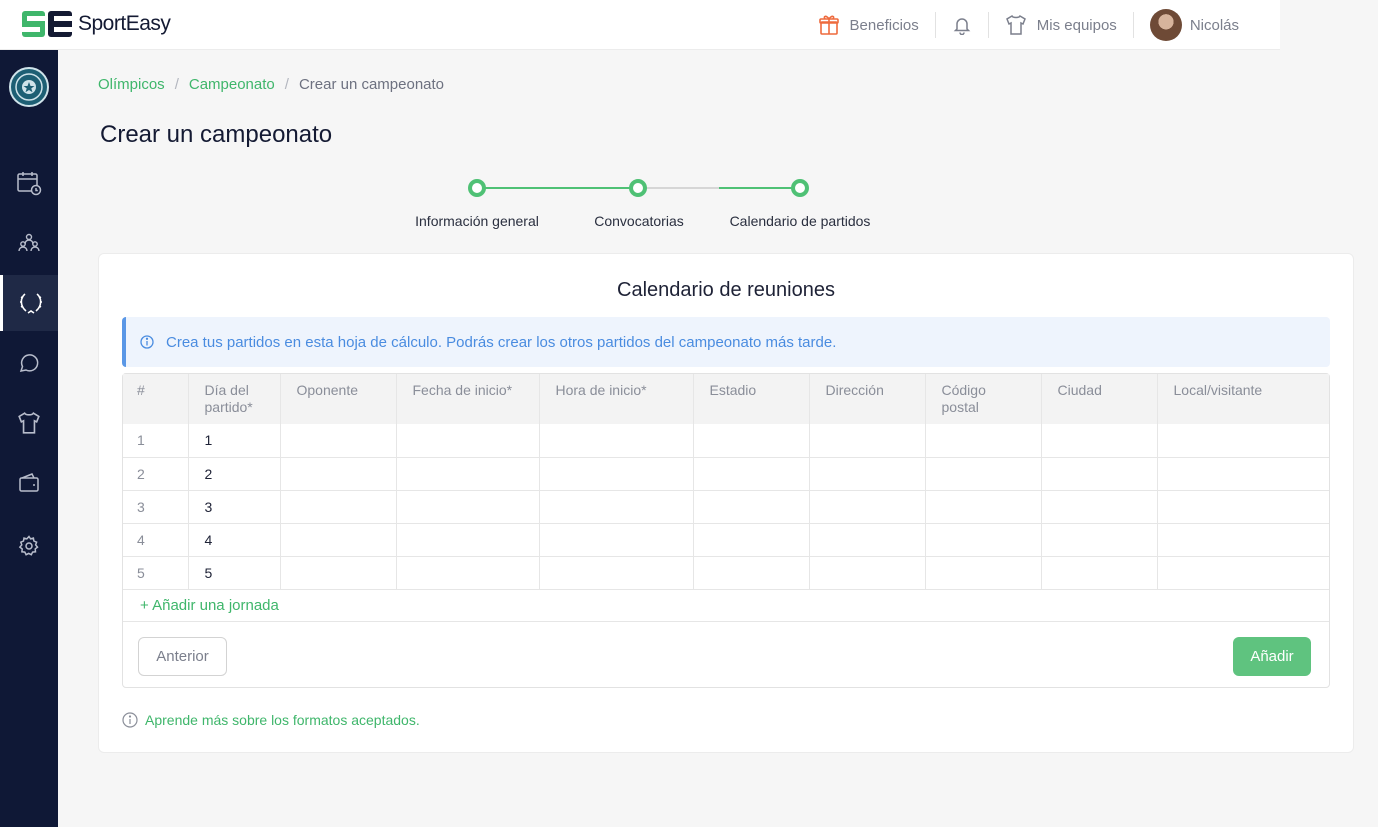 The height and width of the screenshot is (827, 1378). Describe the element at coordinates (468, 399) in the screenshot. I see `column-header: Fecha de inicio*` at that location.